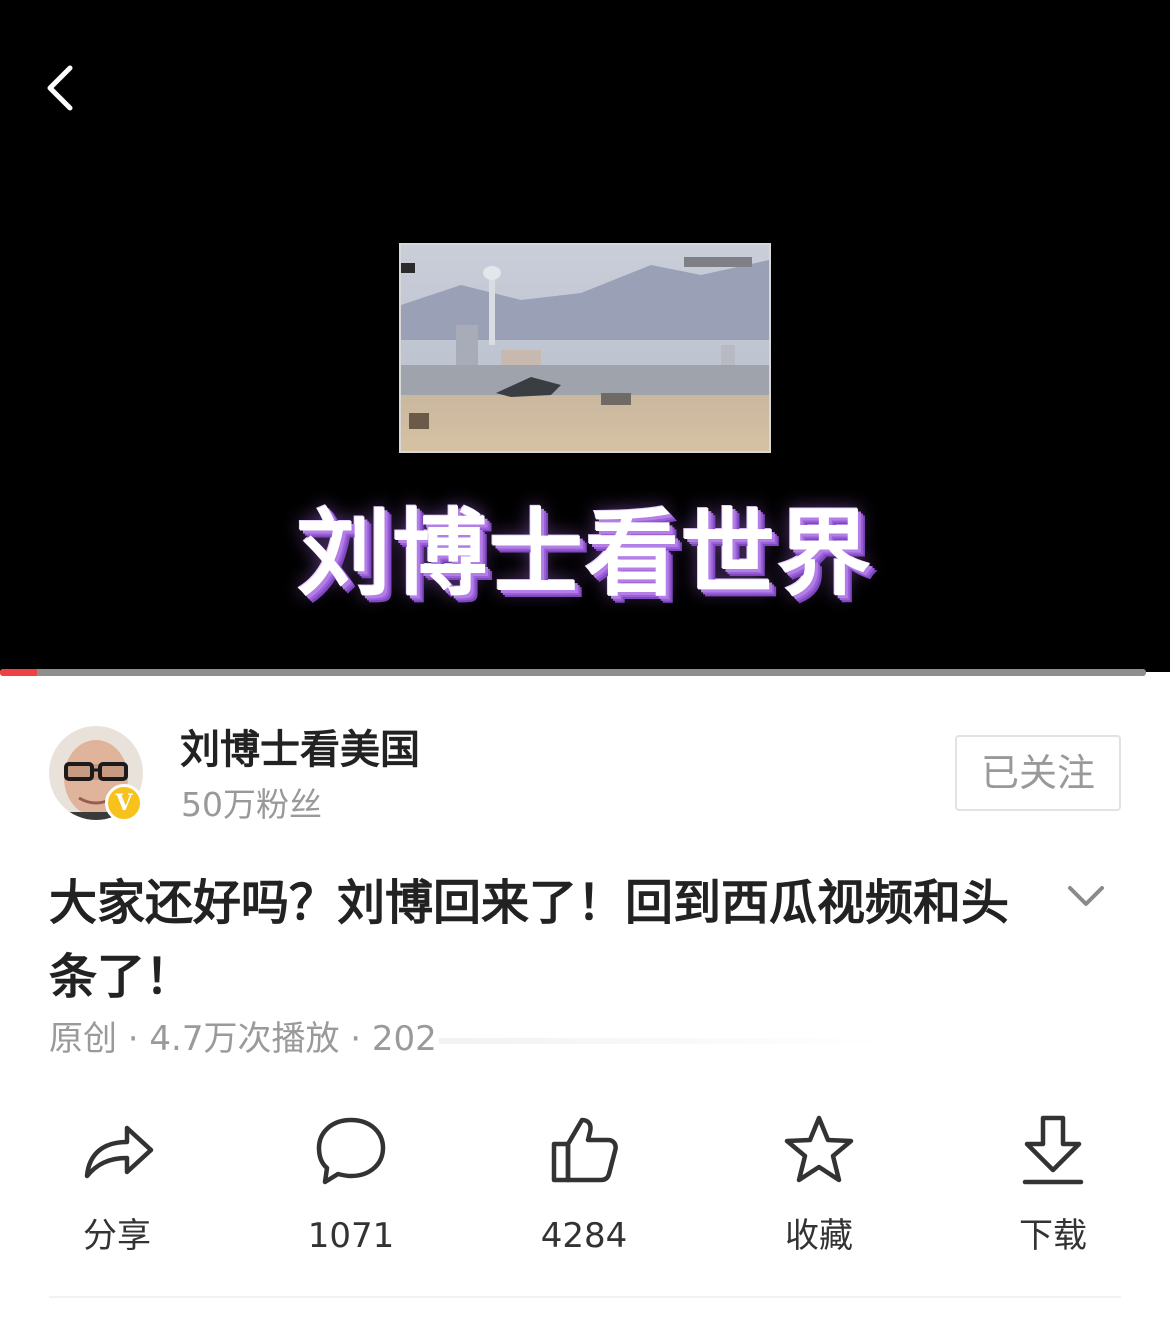 The image size is (1170, 1331). I want to click on chevron-down-icon, so click(1086, 896).